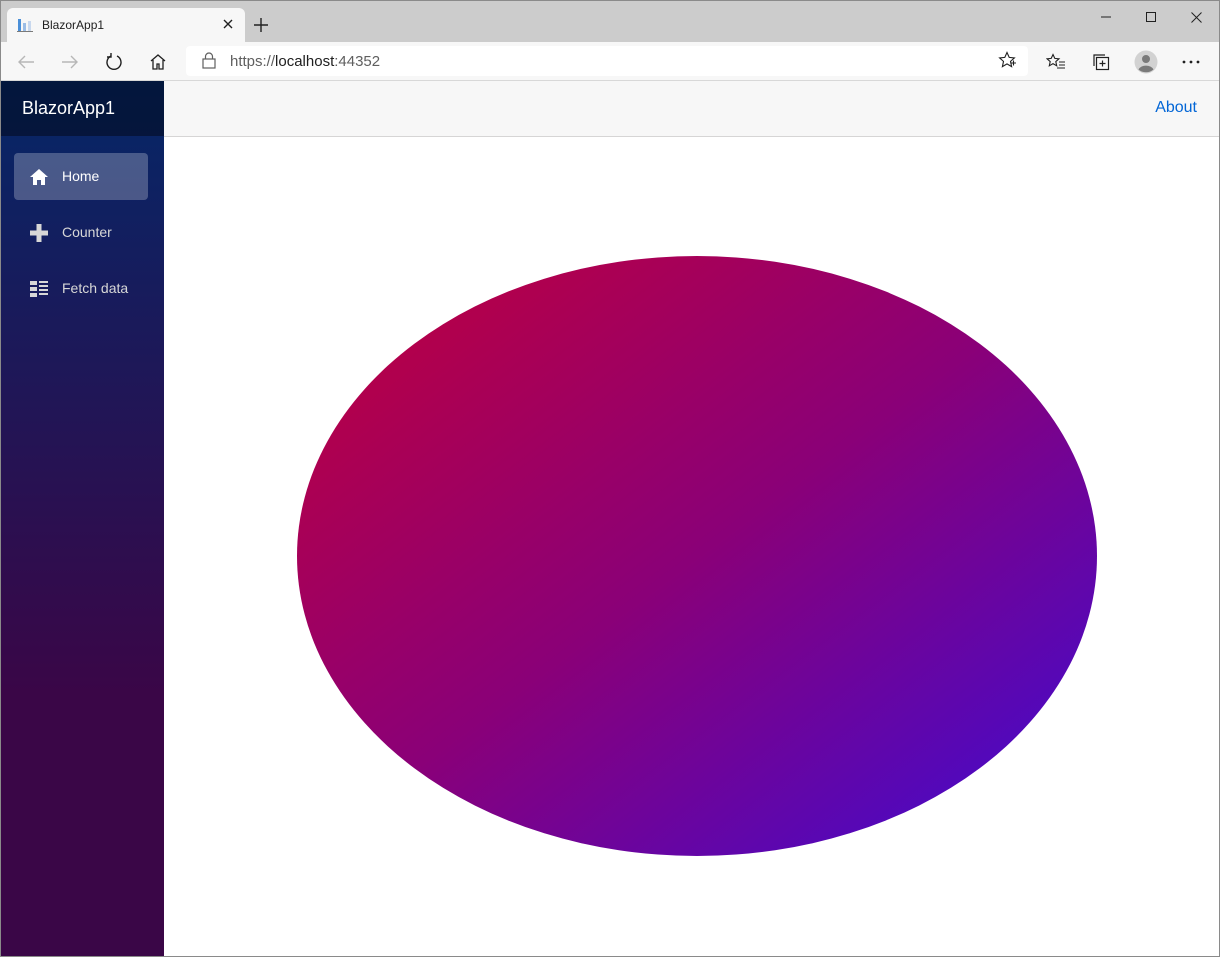  I want to click on maximize-button, so click(1151, 17).